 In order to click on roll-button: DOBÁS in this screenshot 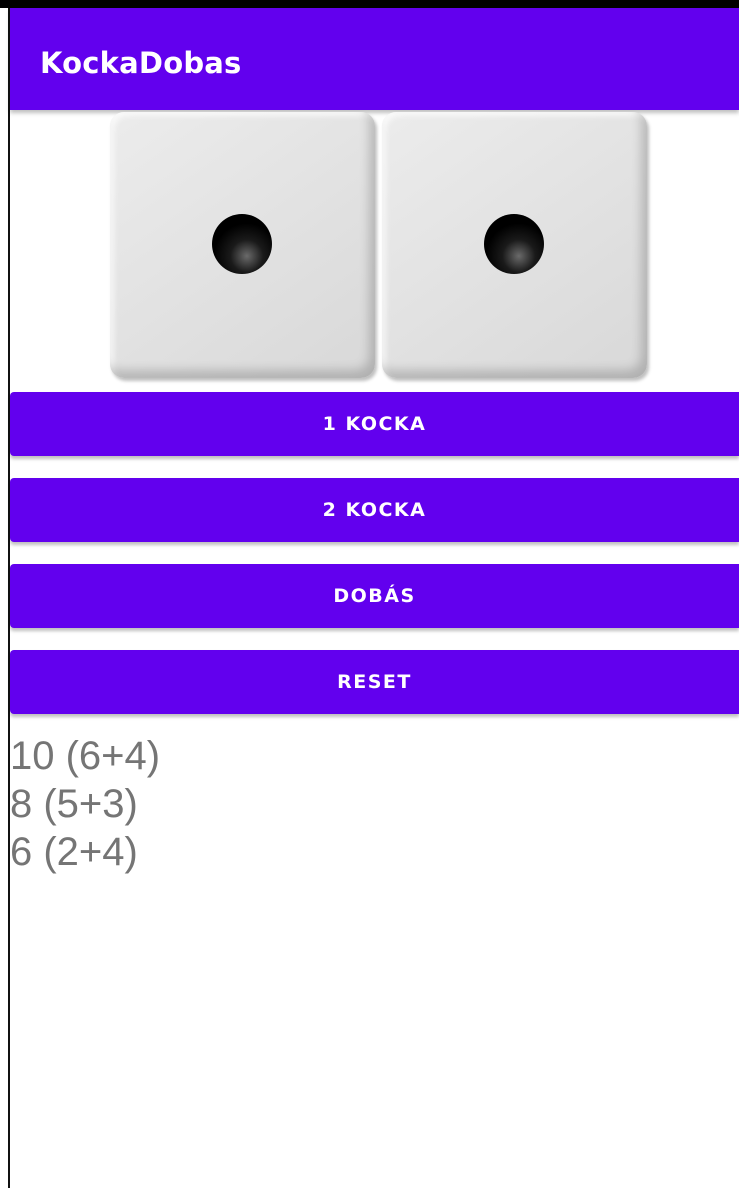, I will do `click(374, 596)`.